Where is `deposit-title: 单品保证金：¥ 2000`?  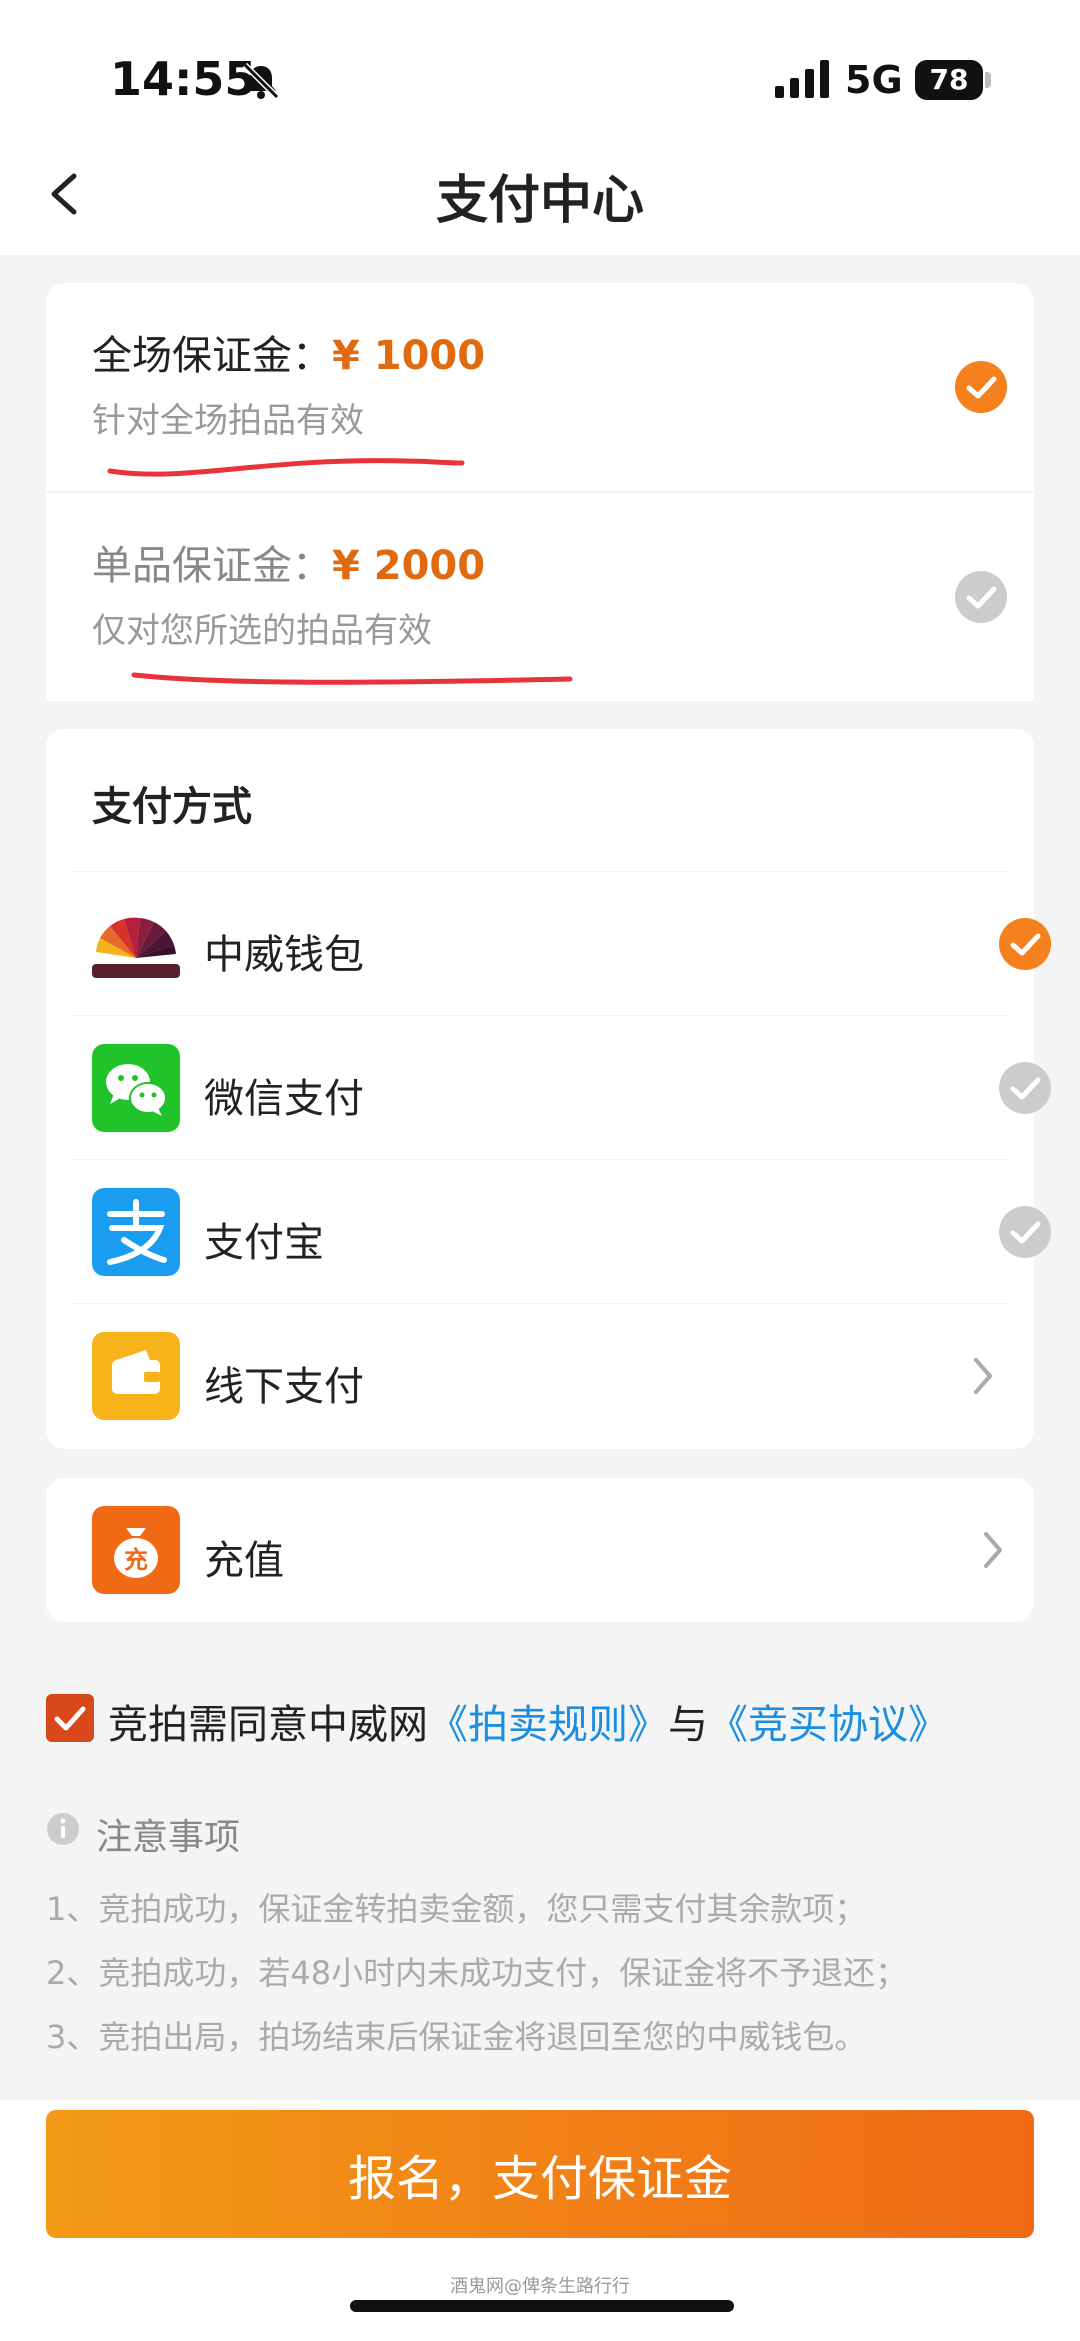
deposit-title: 单品保证金：¥ 2000 is located at coordinates (288, 562).